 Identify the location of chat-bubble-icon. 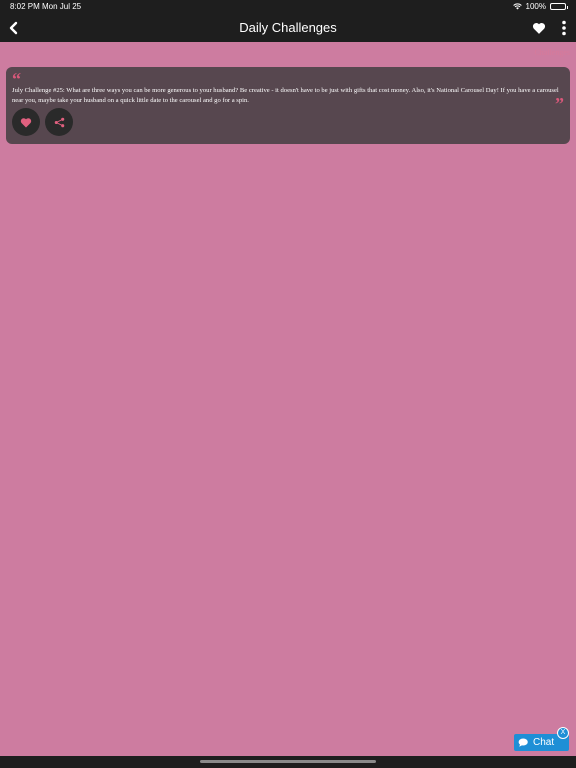
(523, 742).